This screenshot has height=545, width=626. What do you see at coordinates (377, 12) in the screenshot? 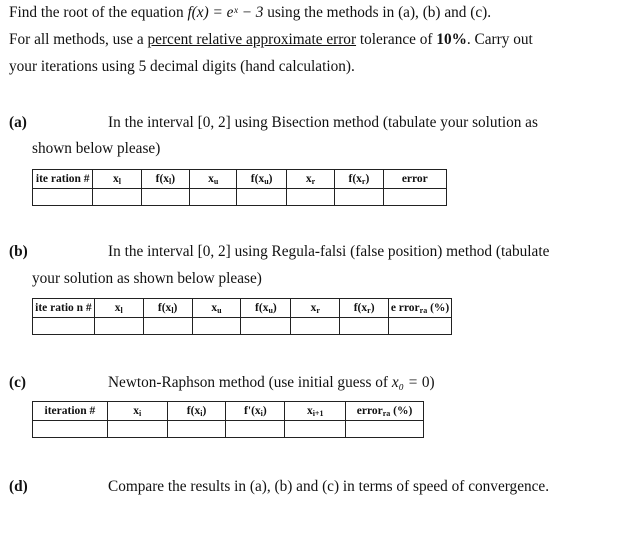
I see `intro-text: using the methods in (a), (b) and (c).` at bounding box center [377, 12].